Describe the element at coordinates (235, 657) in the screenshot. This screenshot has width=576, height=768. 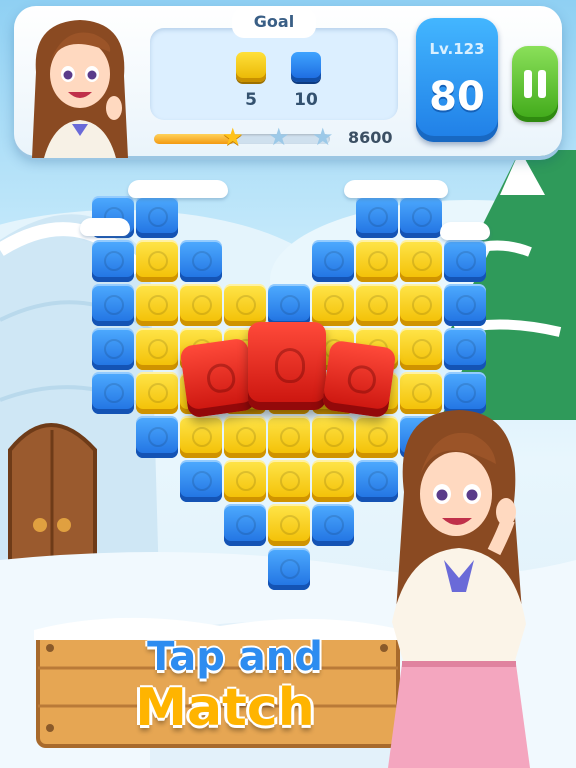
I see `banner-line-1: Tap and` at that location.